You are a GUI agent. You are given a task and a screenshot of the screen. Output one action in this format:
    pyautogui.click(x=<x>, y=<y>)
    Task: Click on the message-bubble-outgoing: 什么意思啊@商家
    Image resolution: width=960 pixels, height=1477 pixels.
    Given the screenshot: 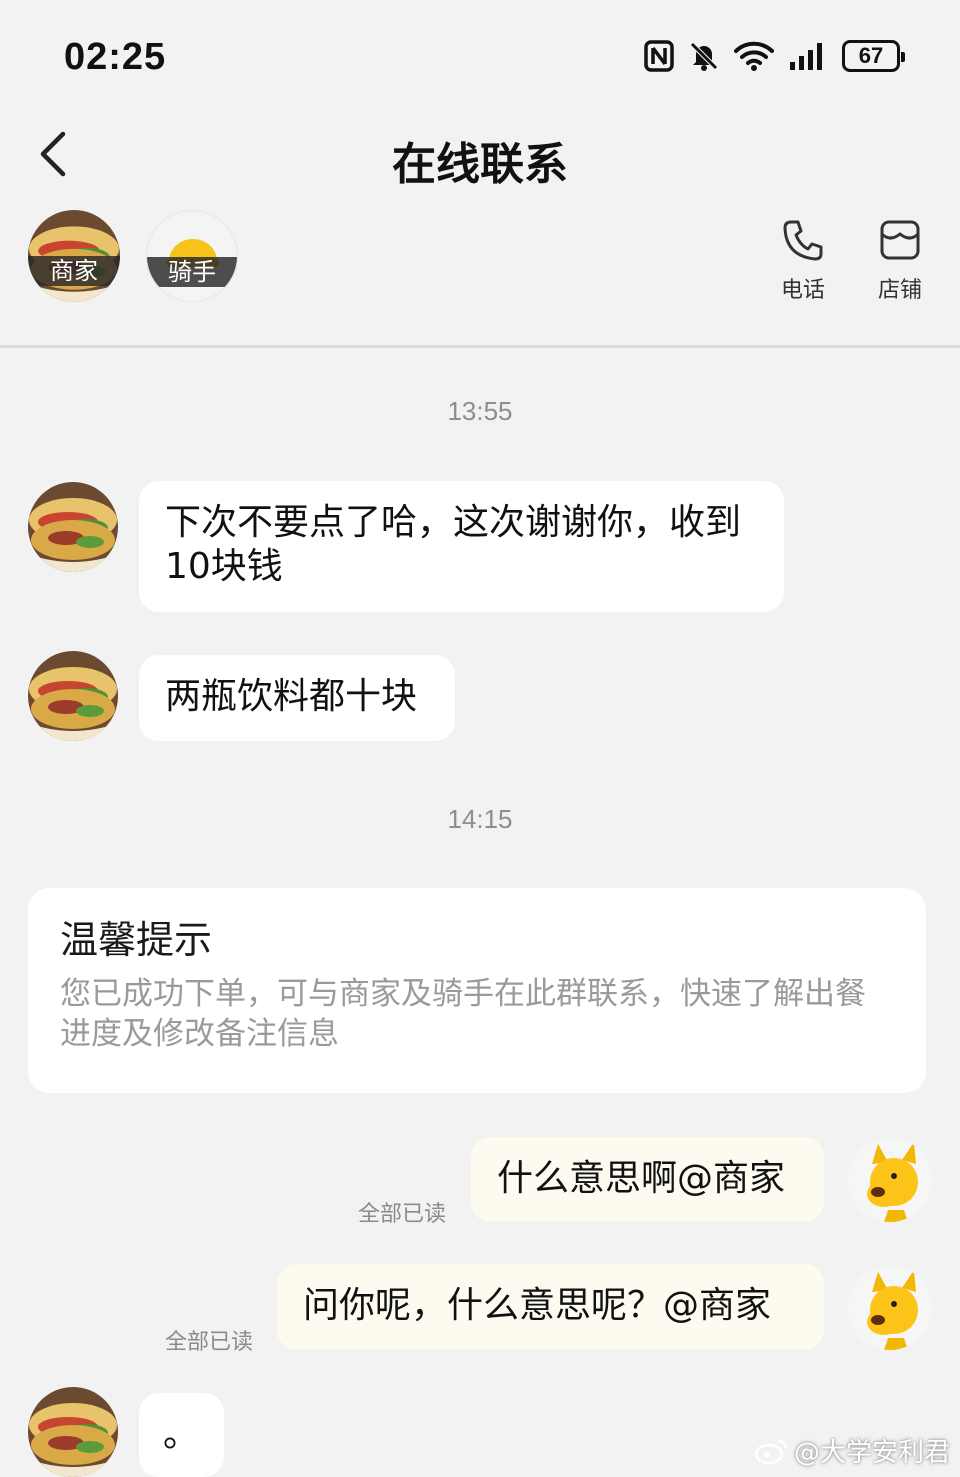 What is the action you would take?
    pyautogui.click(x=647, y=1179)
    